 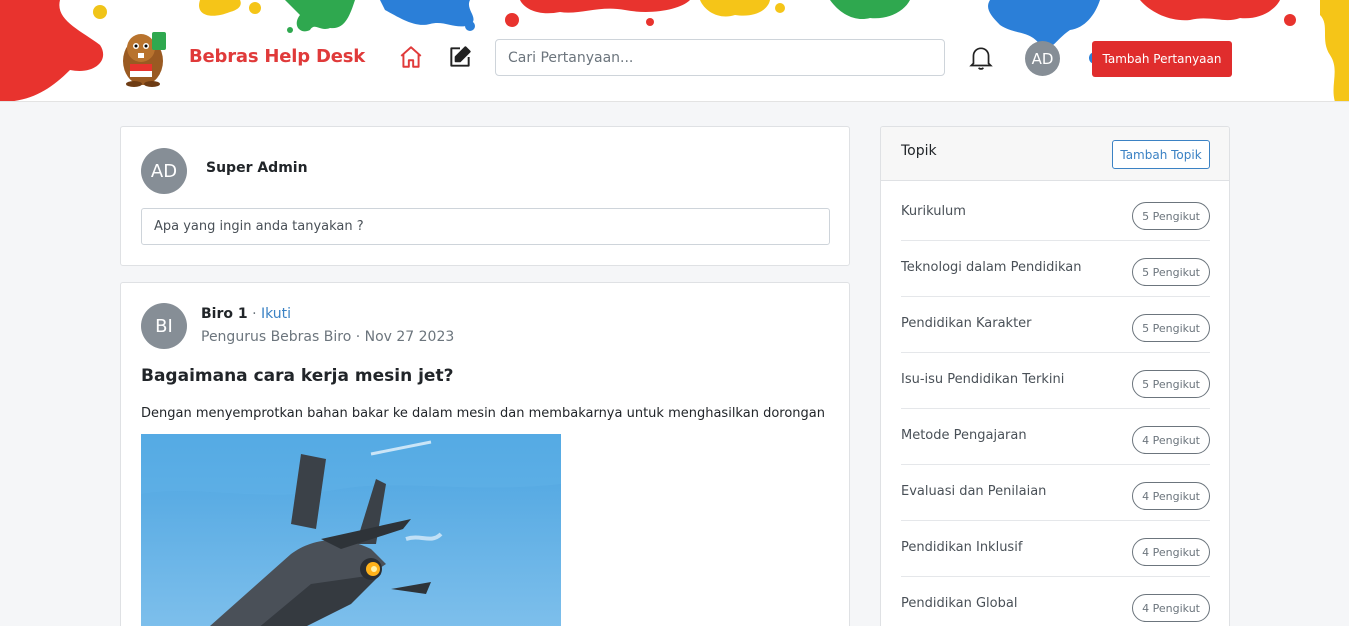 What do you see at coordinates (164, 171) in the screenshot?
I see `avatar: AD` at bounding box center [164, 171].